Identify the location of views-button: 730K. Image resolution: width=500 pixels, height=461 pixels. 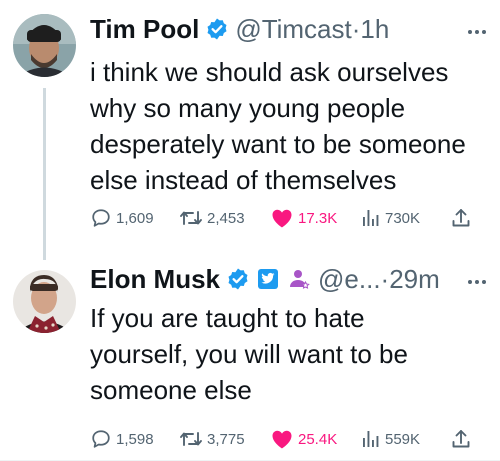
(389, 218).